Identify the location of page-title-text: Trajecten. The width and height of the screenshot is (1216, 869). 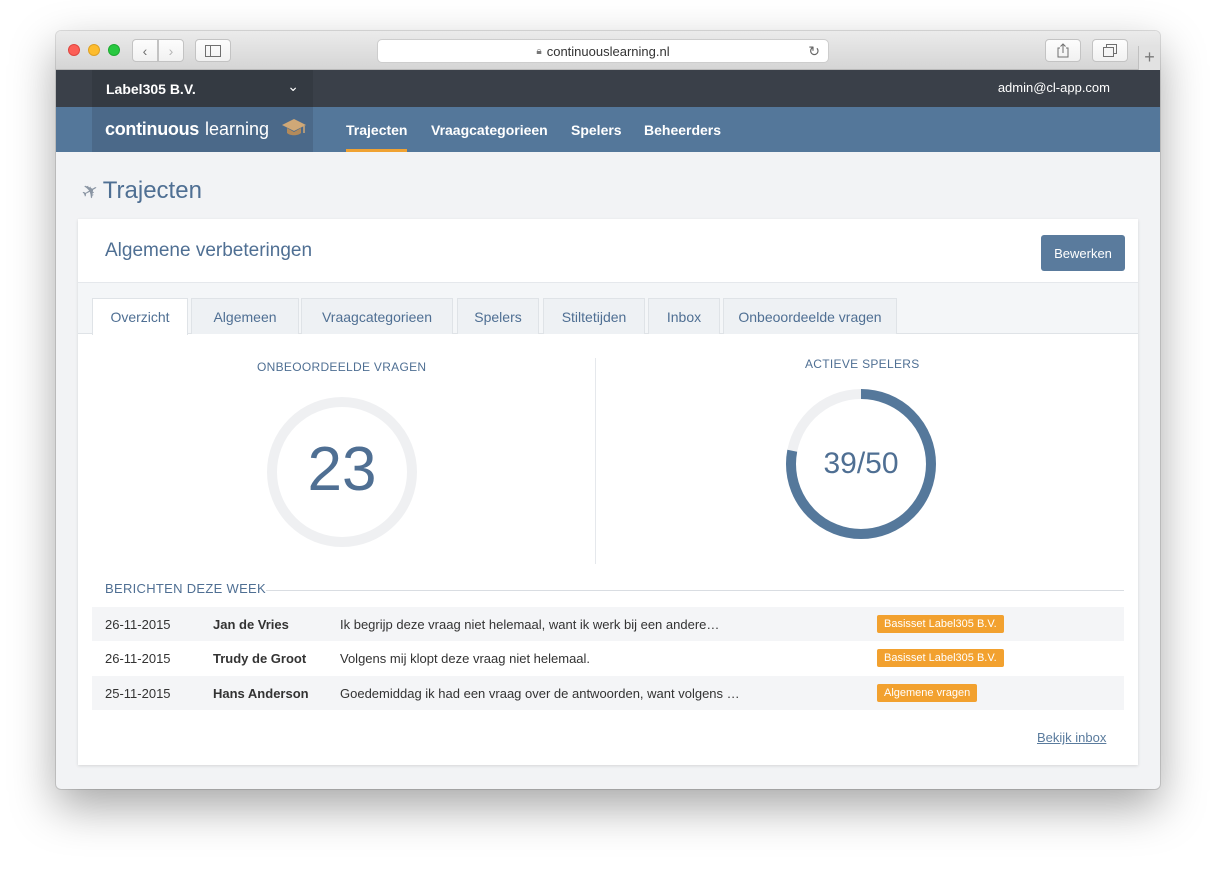
(152, 190).